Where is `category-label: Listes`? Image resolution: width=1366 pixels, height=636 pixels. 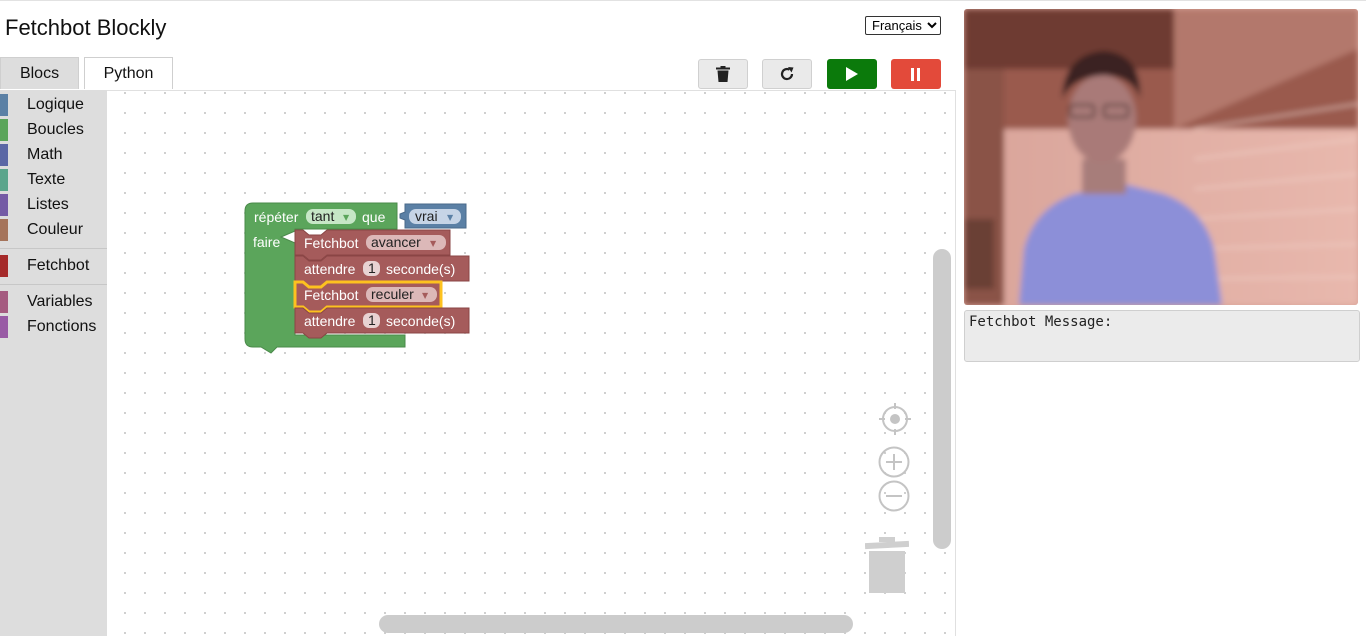 category-label: Listes is located at coordinates (48, 204).